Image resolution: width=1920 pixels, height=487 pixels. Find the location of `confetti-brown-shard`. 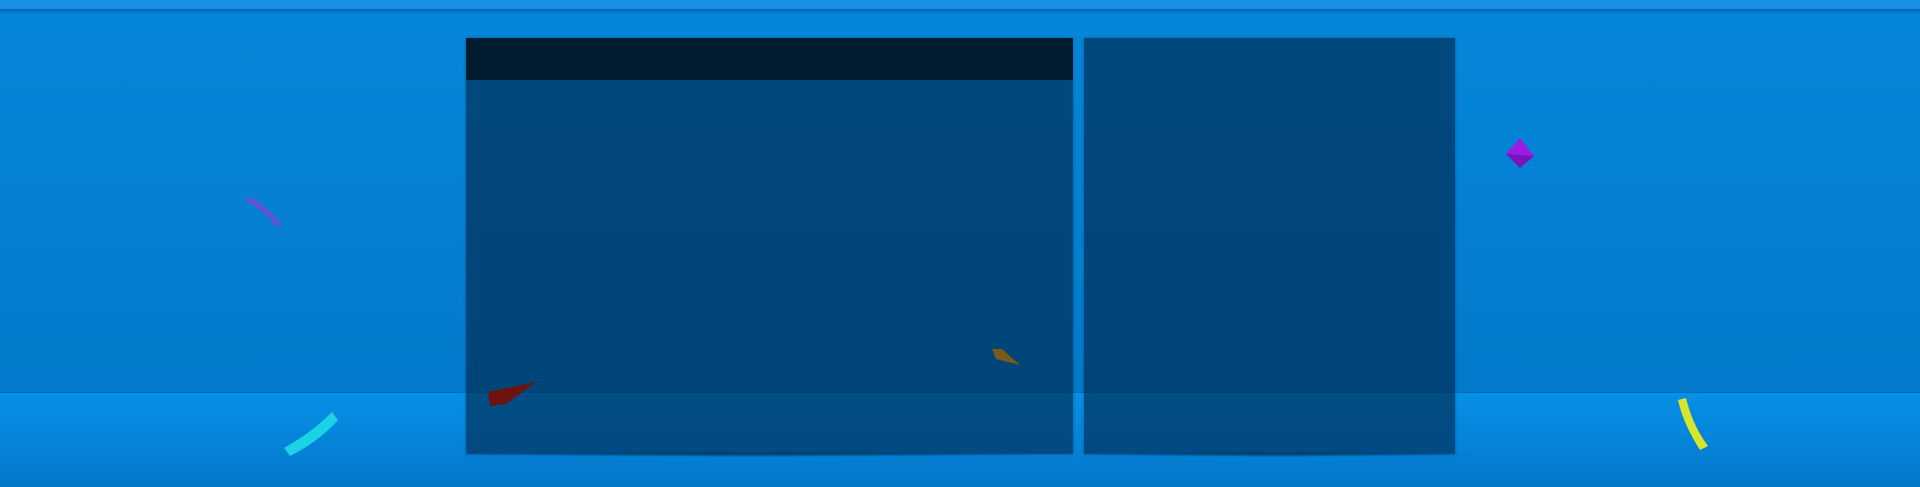

confetti-brown-shard is located at coordinates (1006, 358).